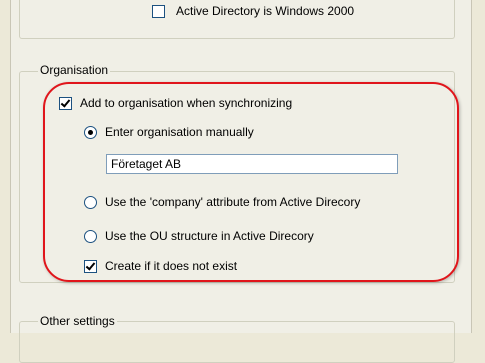 This screenshot has height=363, width=485. I want to click on ou-structure-label: Use the OU structure in Active Direcory, so click(209, 236).